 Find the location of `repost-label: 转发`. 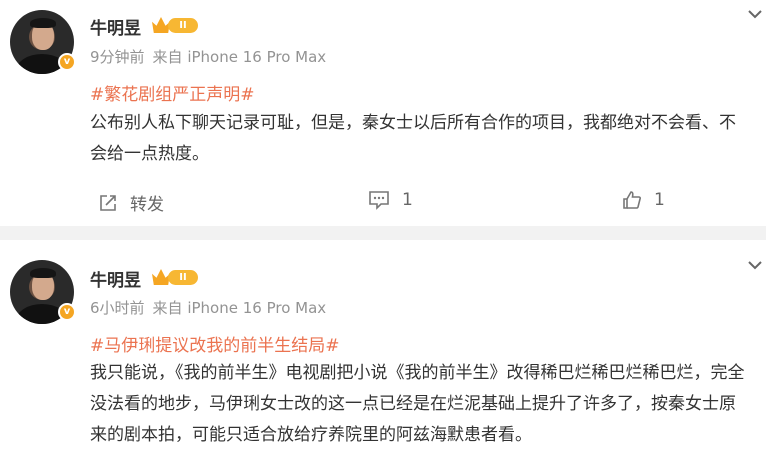

repost-label: 转发 is located at coordinates (147, 205).